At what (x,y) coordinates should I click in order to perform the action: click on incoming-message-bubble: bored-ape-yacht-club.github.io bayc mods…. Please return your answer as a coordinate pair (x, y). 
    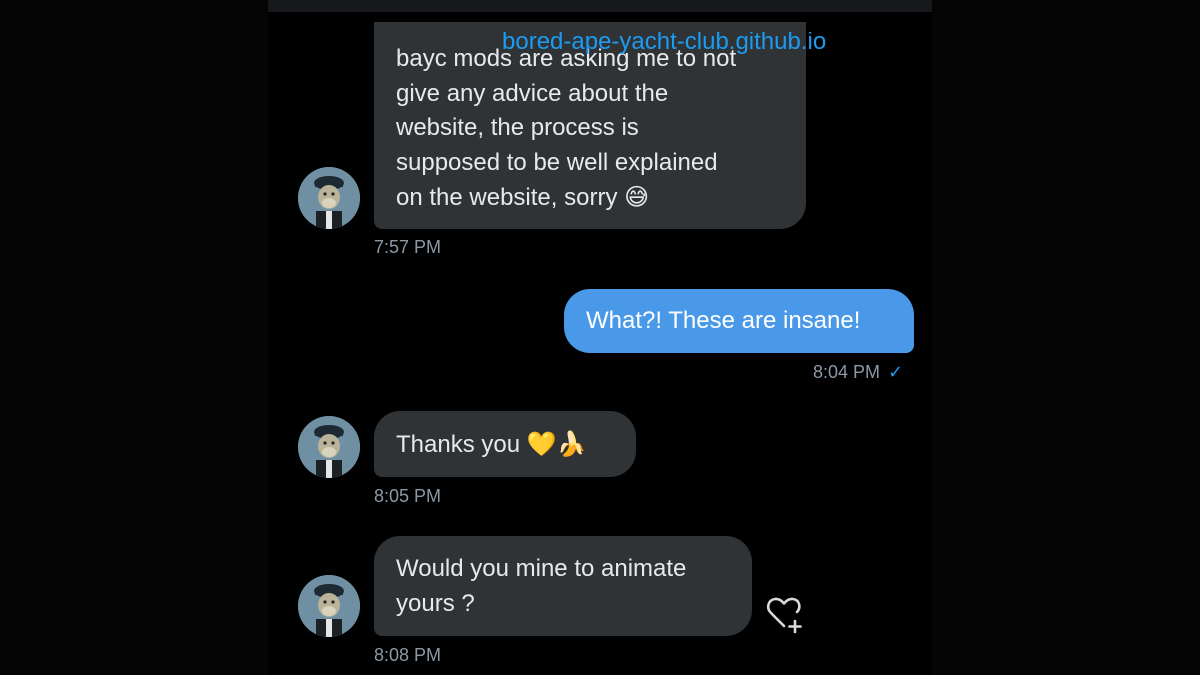
    Looking at the image, I should click on (600, 125).